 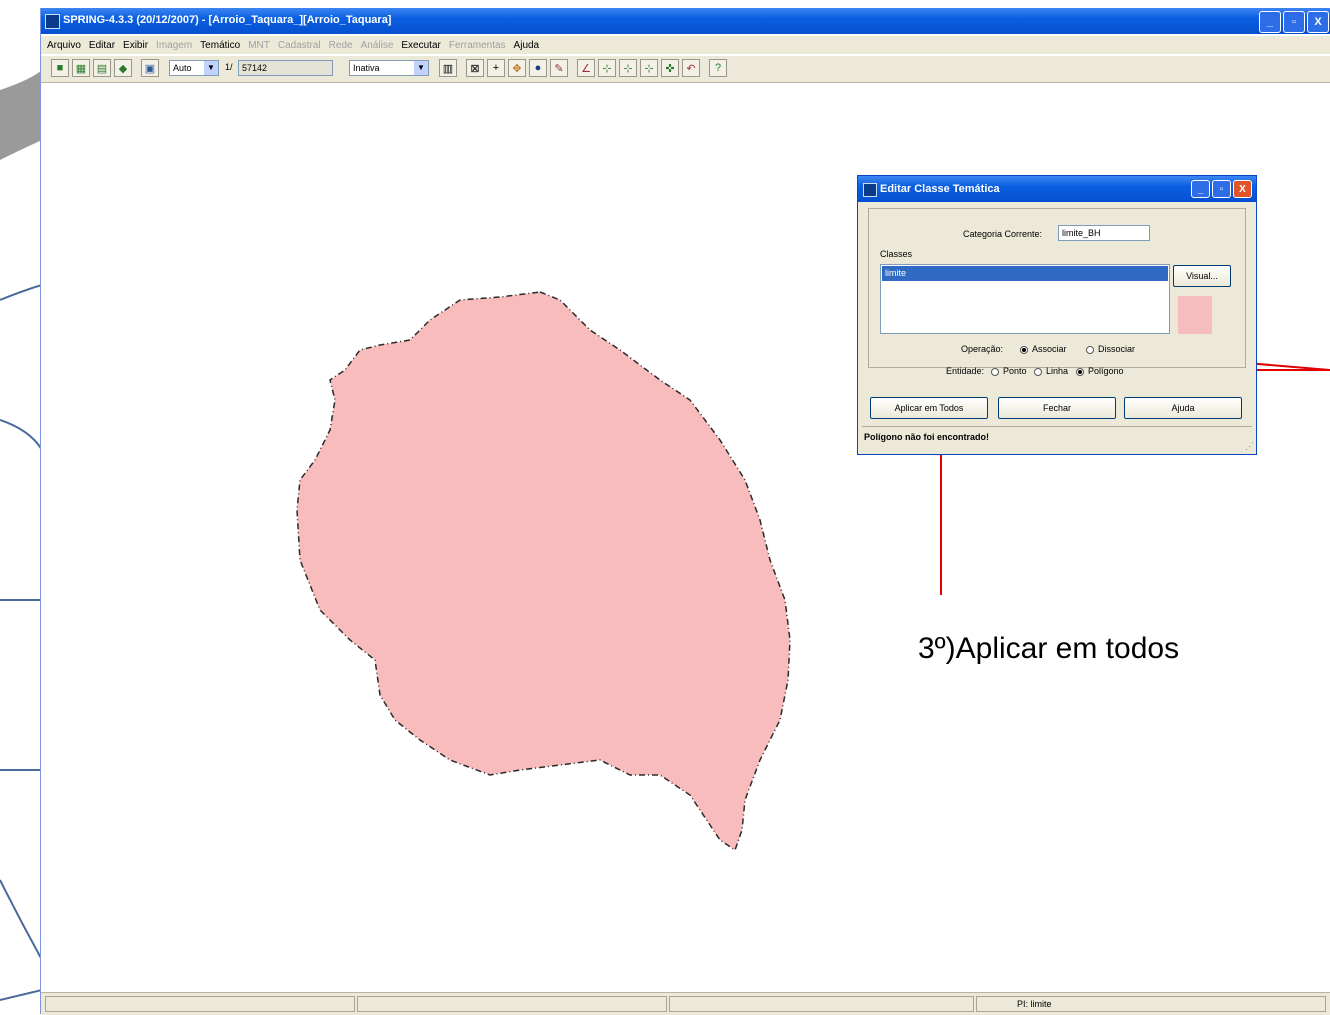 I want to click on dialog-title: Editar Classe Temática, so click(x=940, y=189).